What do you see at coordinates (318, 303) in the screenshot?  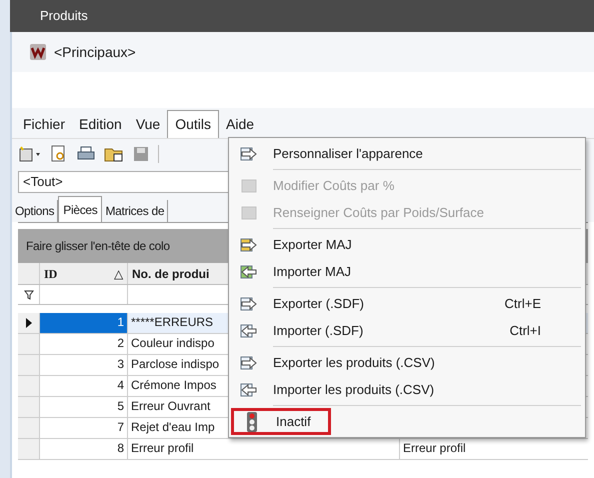 I see `menu-option-label: Exporter (.SDF)` at bounding box center [318, 303].